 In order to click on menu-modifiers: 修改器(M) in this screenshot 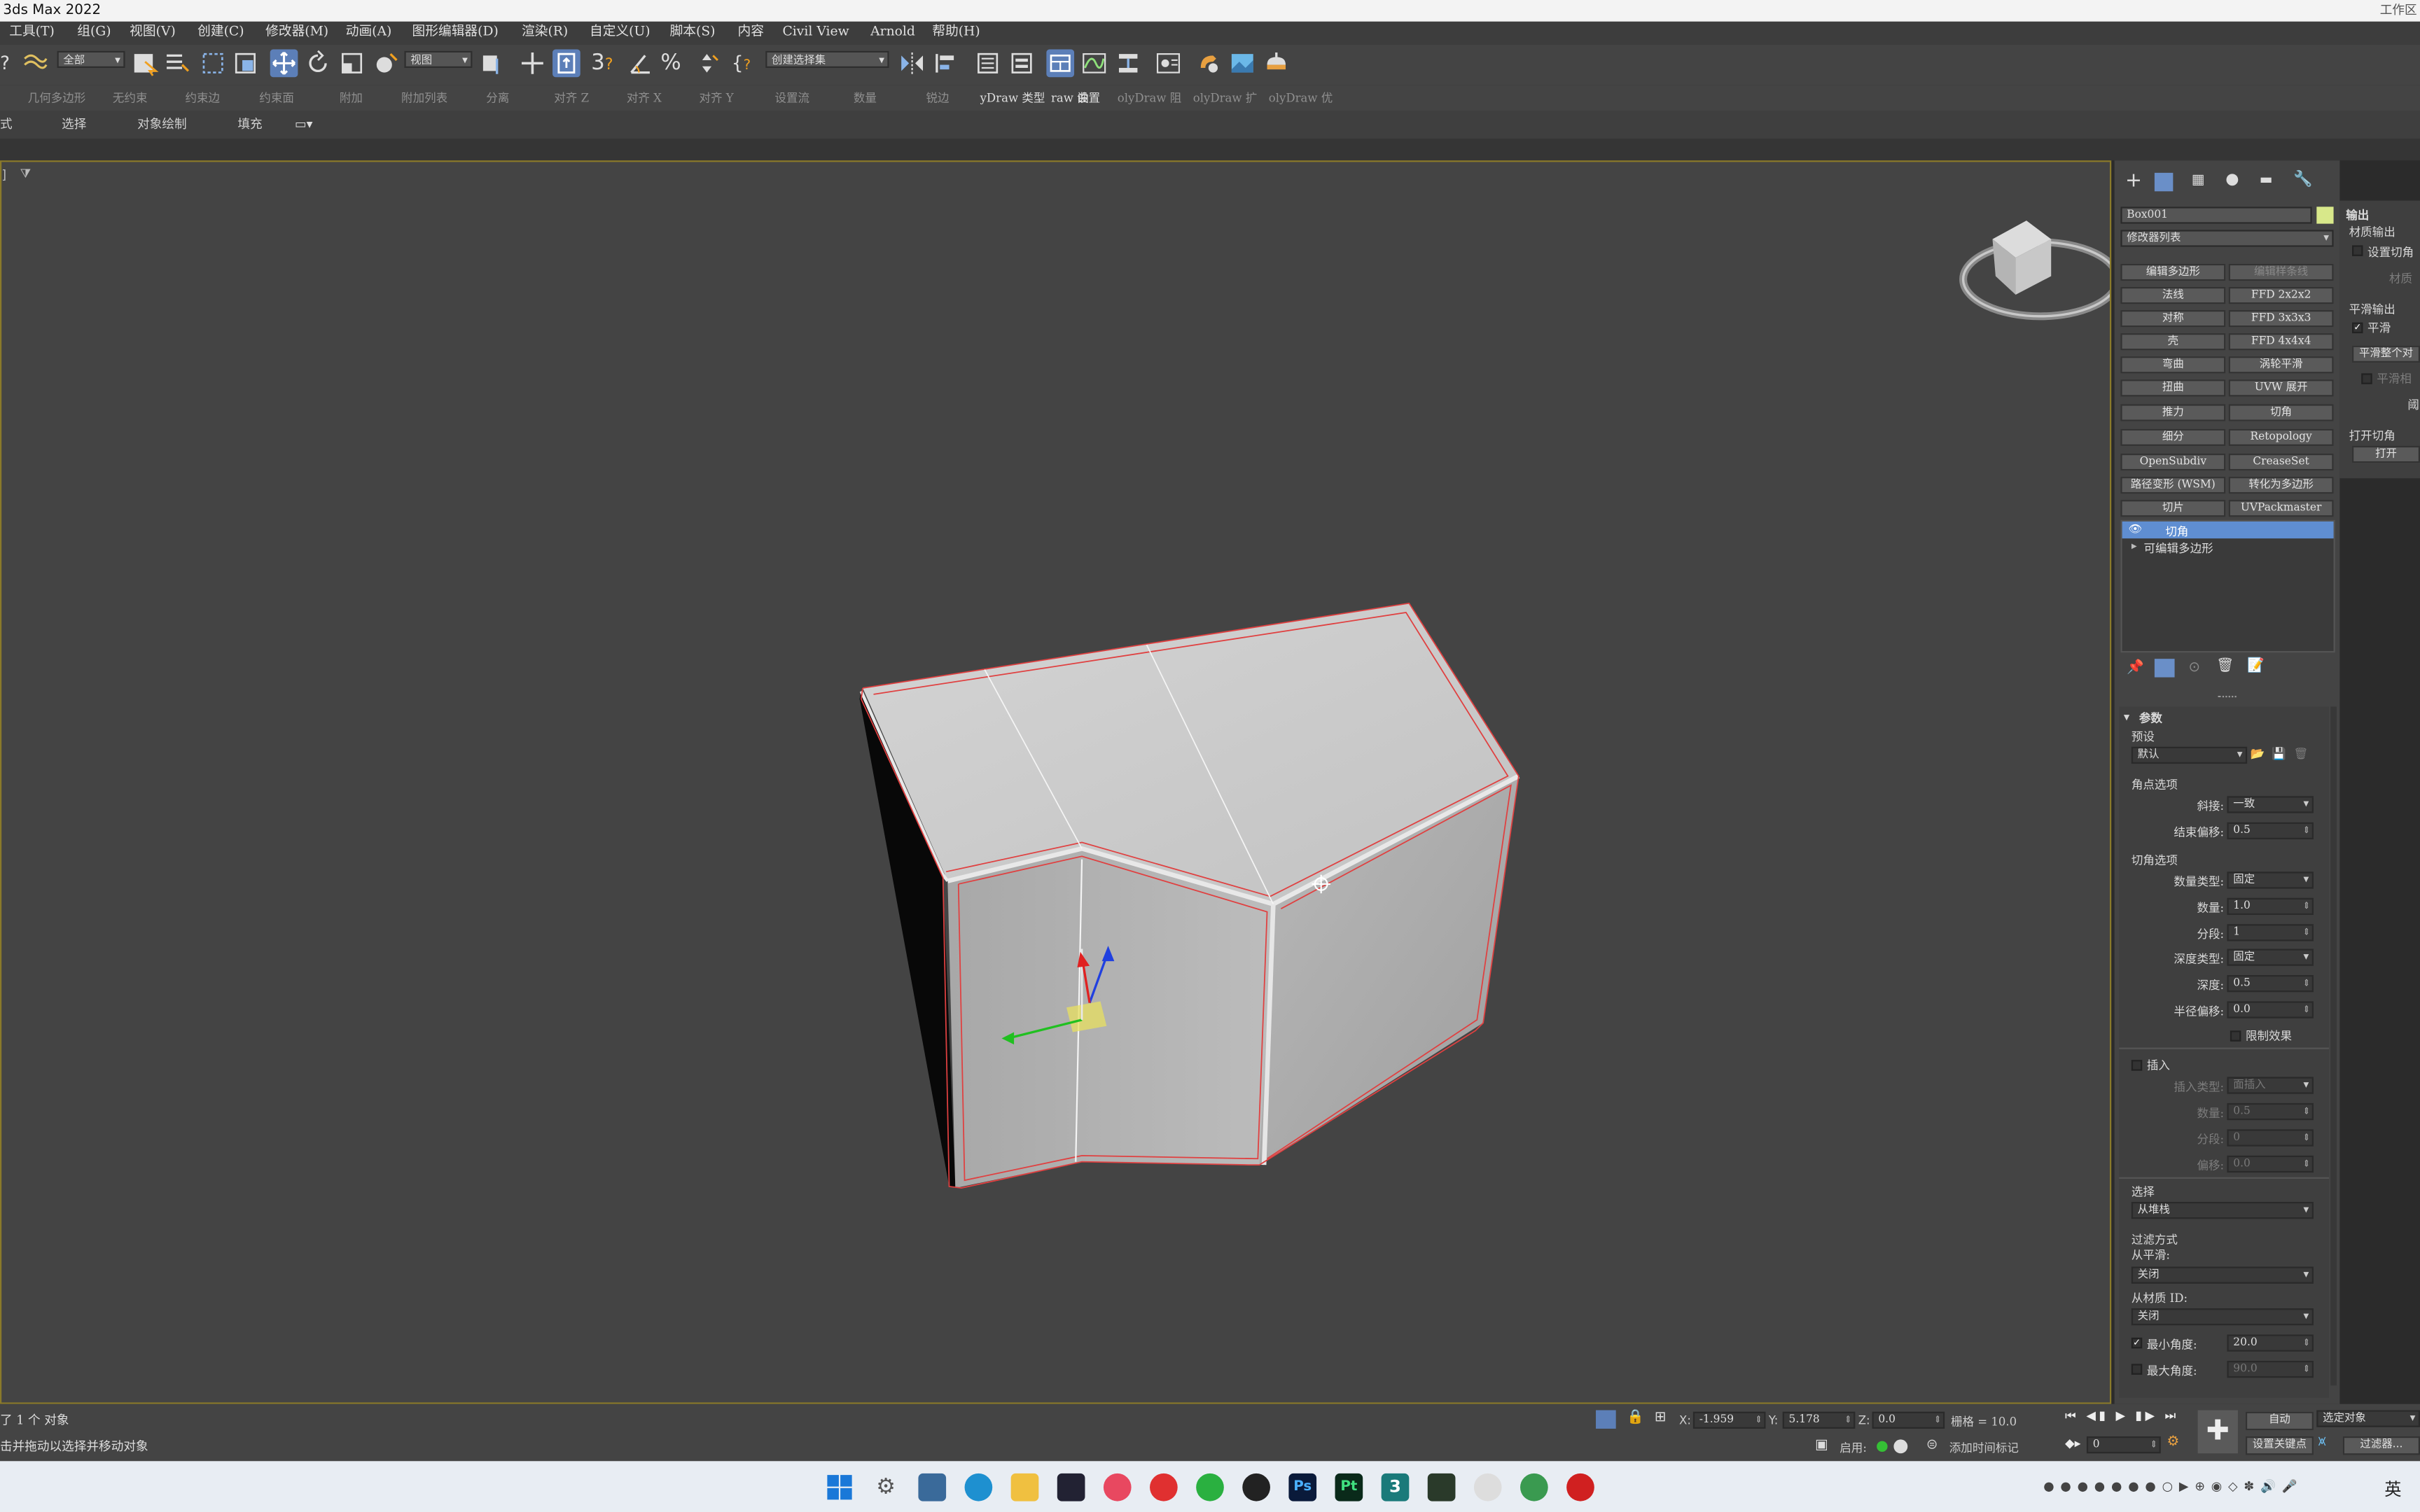, I will do `click(296, 33)`.